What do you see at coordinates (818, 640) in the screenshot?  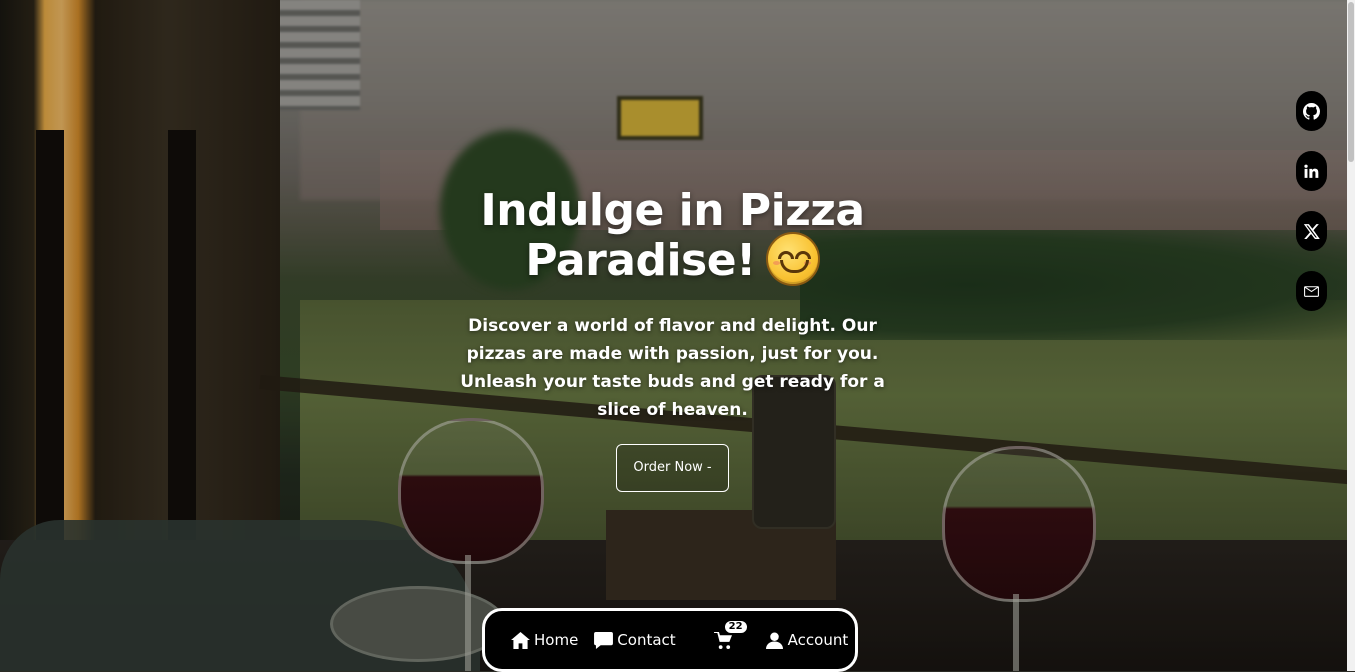 I see `nav-account-label: Account` at bounding box center [818, 640].